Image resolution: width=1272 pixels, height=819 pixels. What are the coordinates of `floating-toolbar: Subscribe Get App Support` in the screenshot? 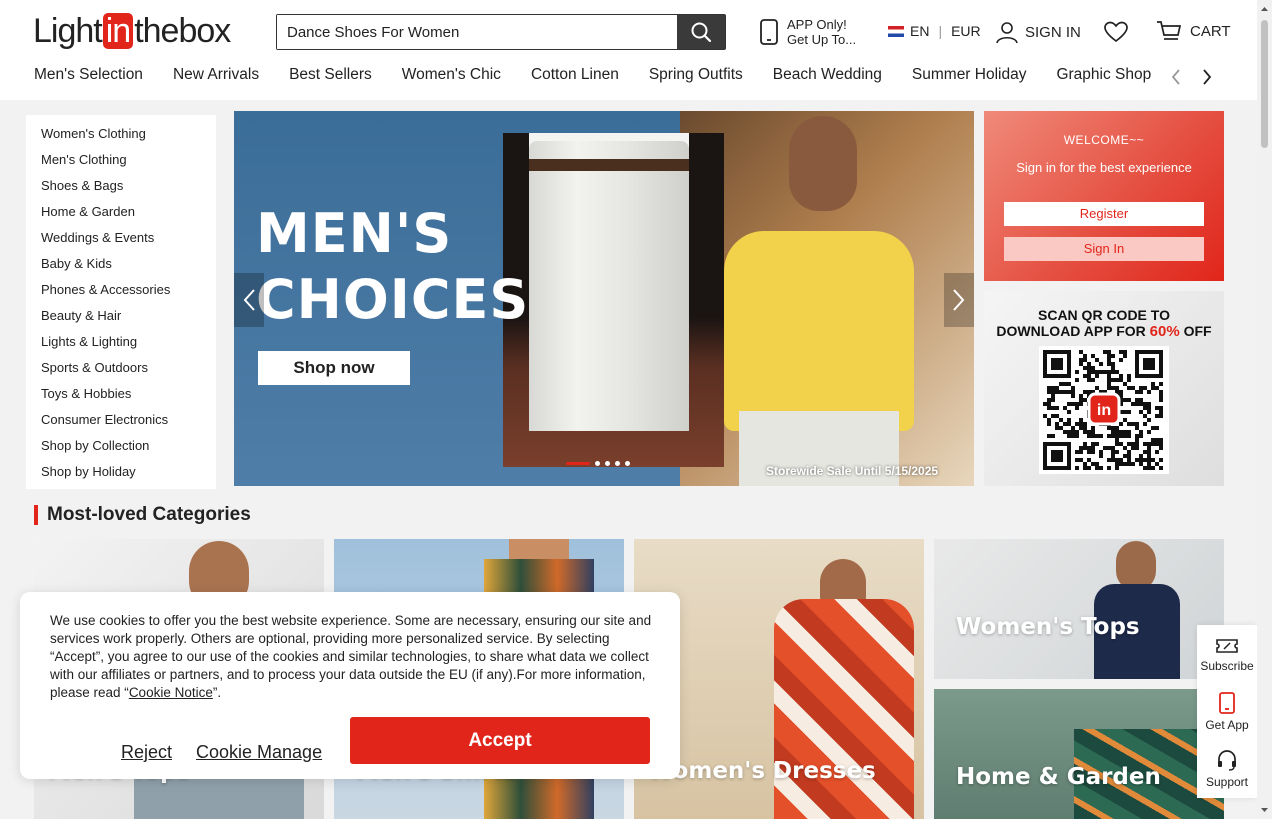 It's located at (1227, 711).